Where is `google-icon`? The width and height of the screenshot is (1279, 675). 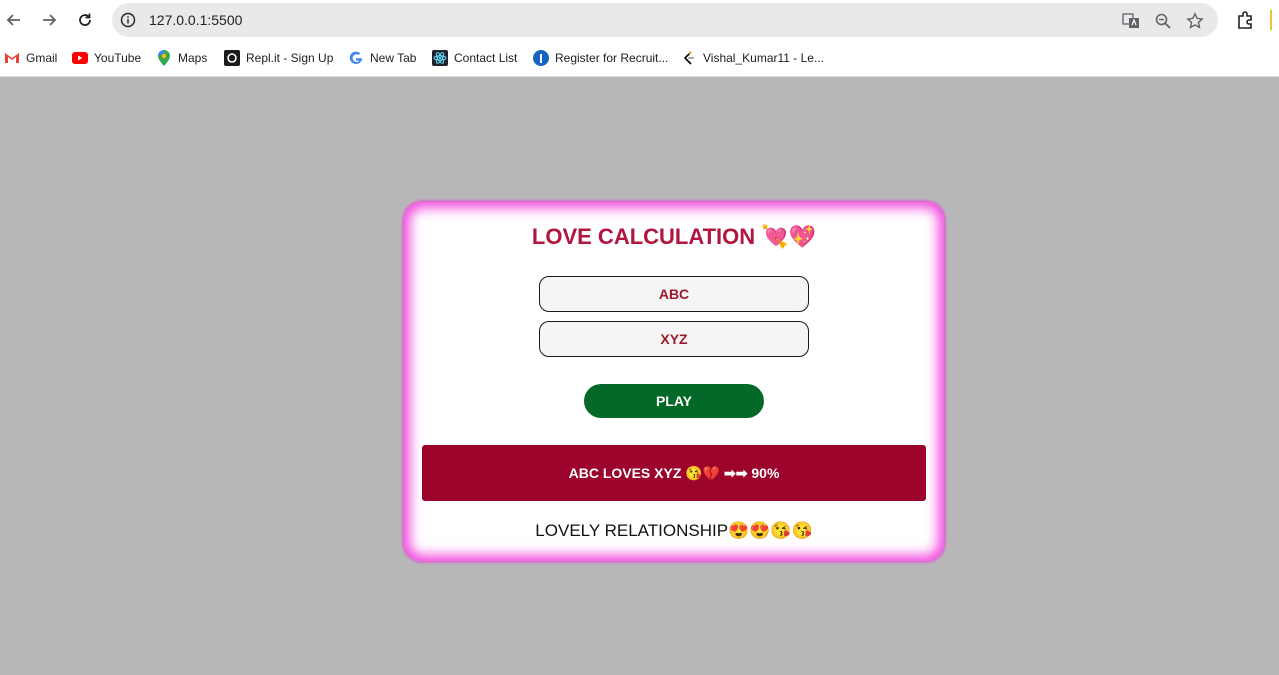 google-icon is located at coordinates (356, 58).